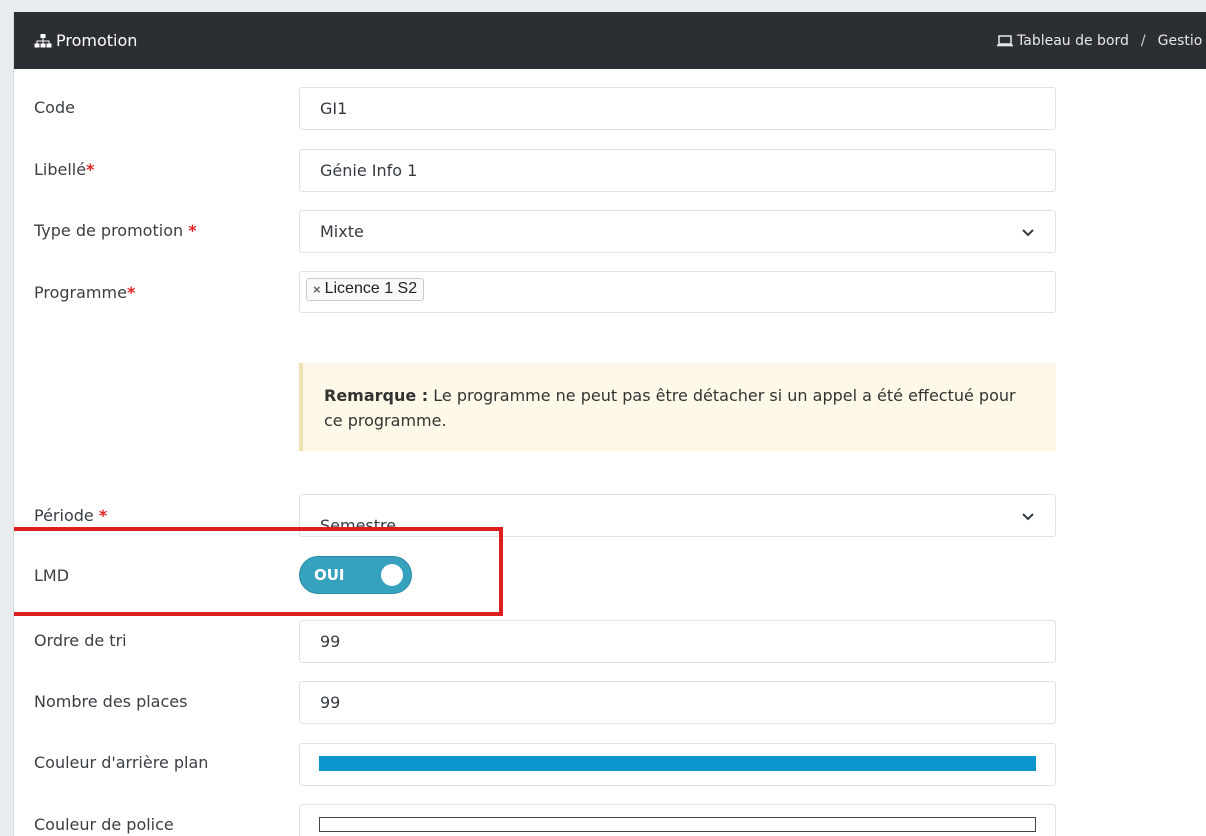 This screenshot has width=1206, height=836. Describe the element at coordinates (392, 575) in the screenshot. I see `toggle-knob` at that location.